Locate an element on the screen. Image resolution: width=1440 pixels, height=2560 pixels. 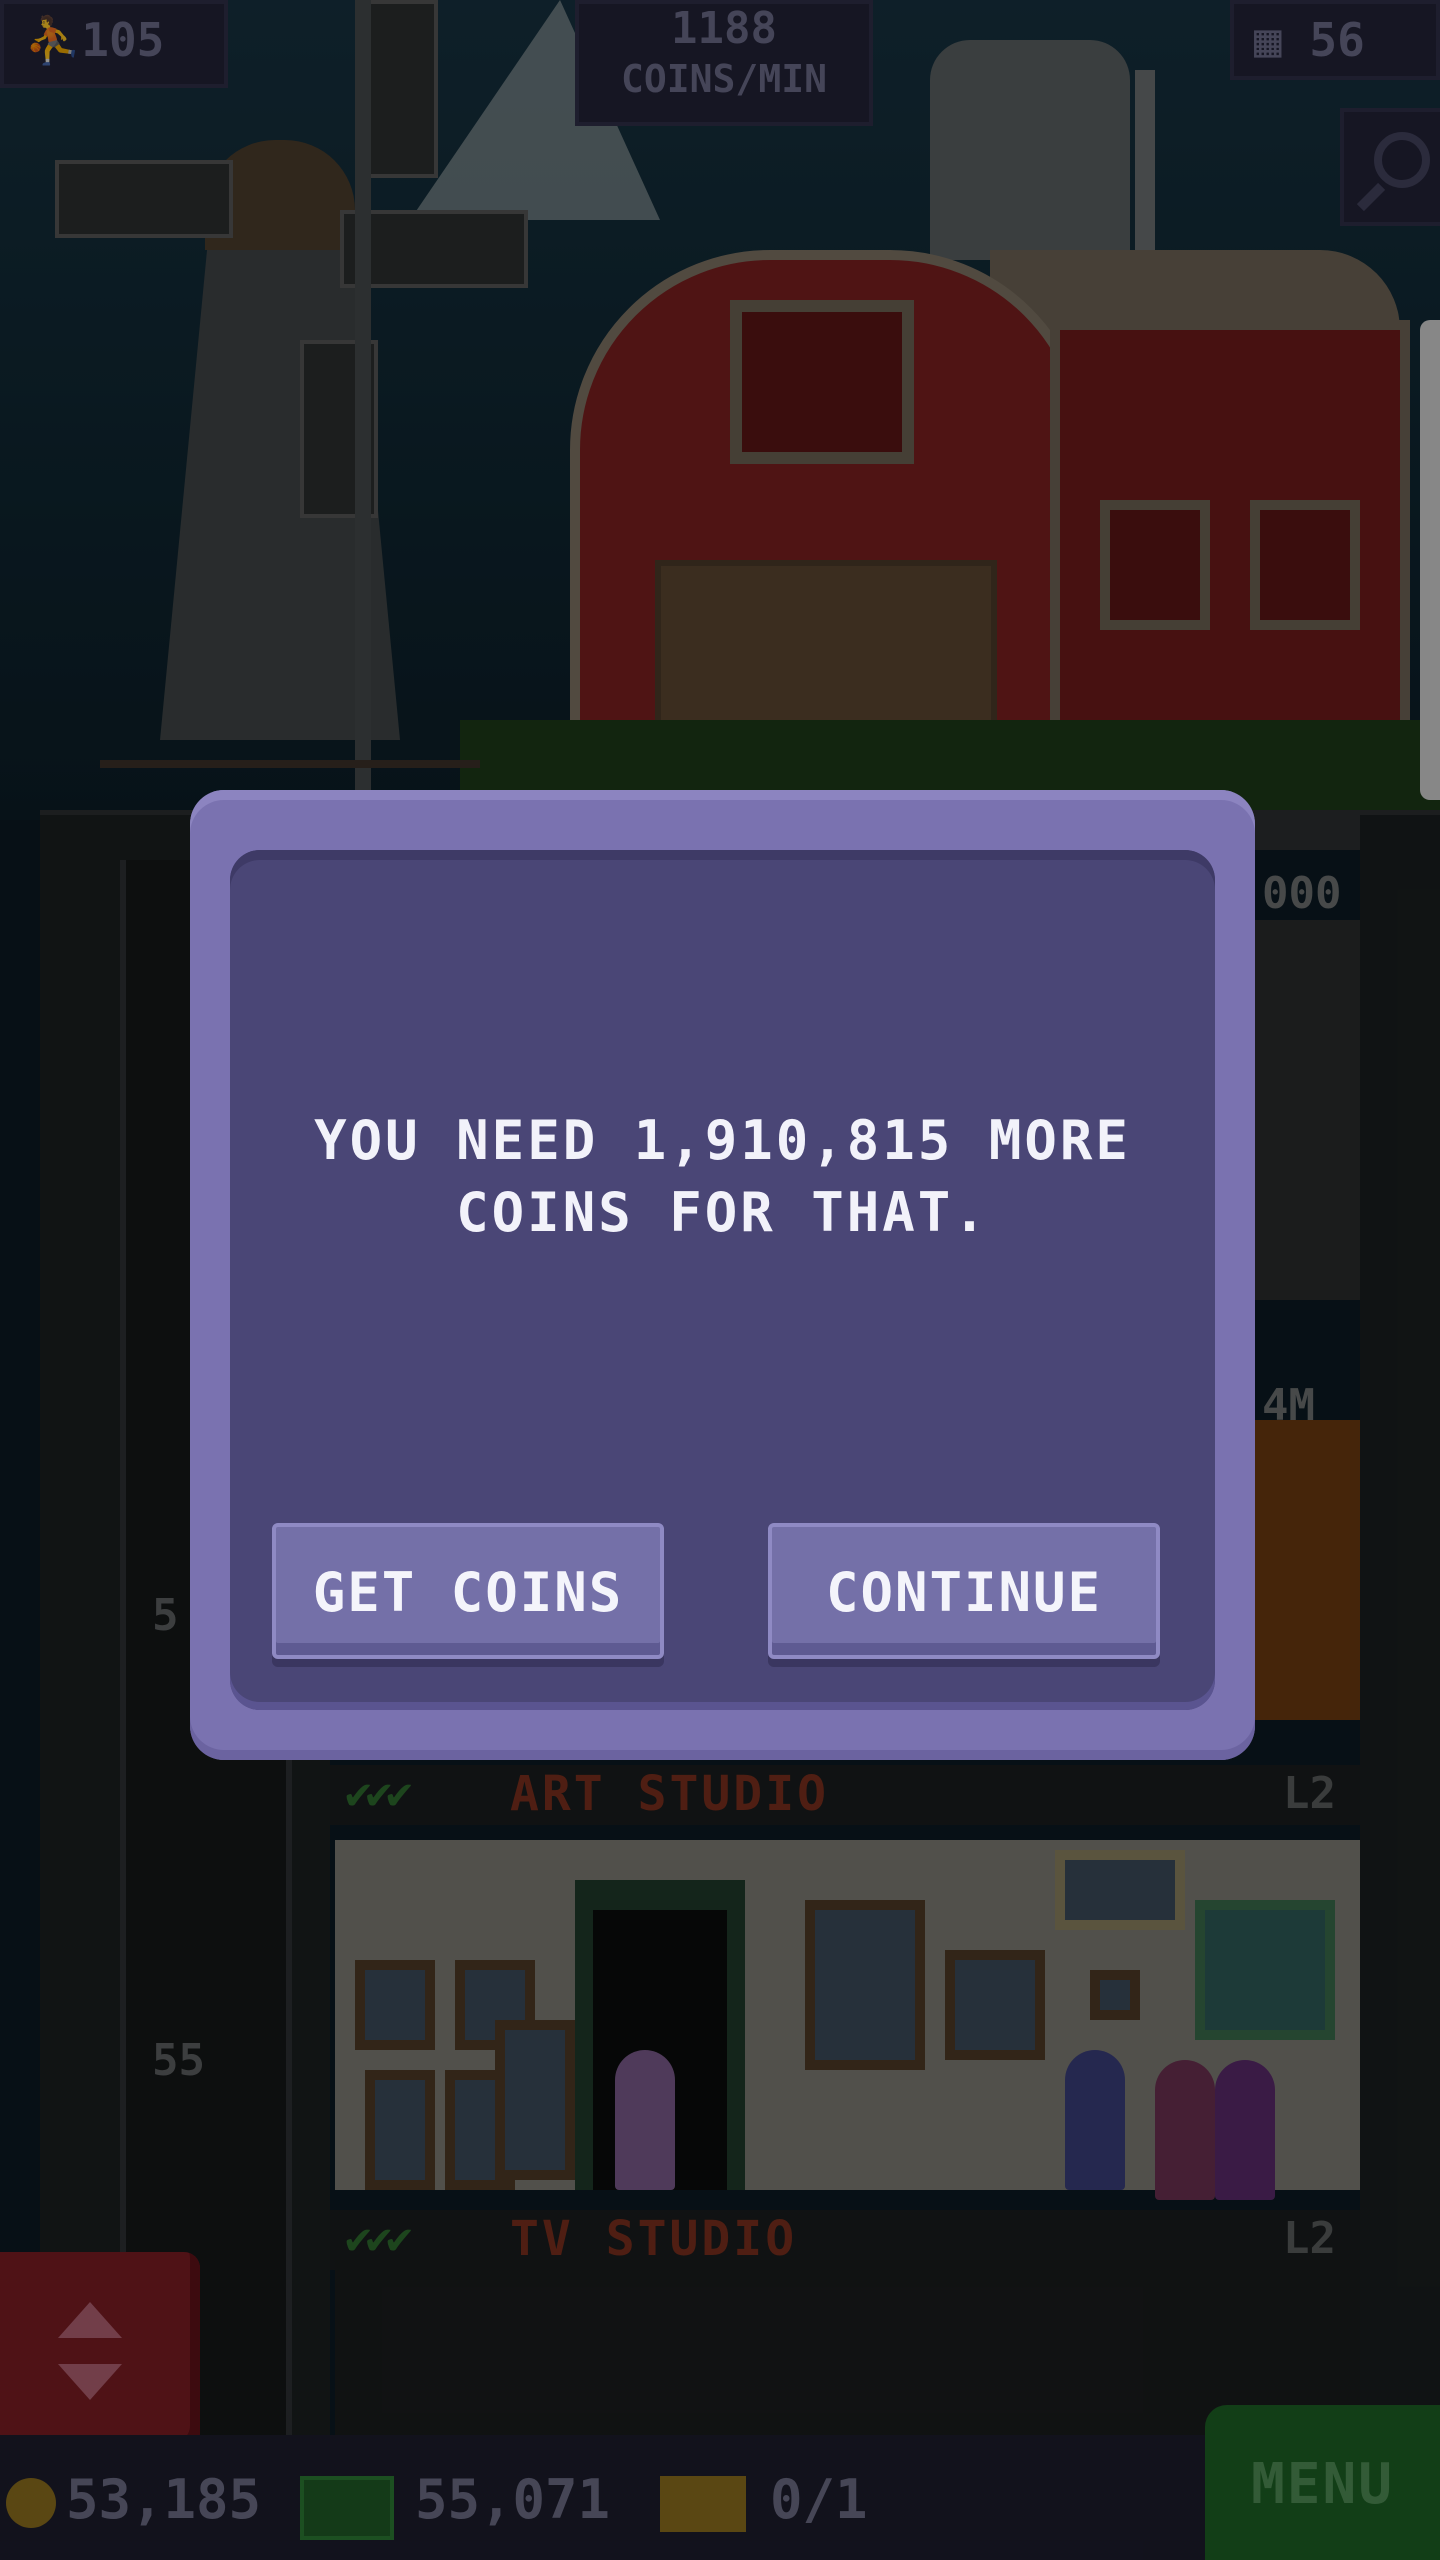
get-coins-button: GET COINS is located at coordinates (468, 1591).